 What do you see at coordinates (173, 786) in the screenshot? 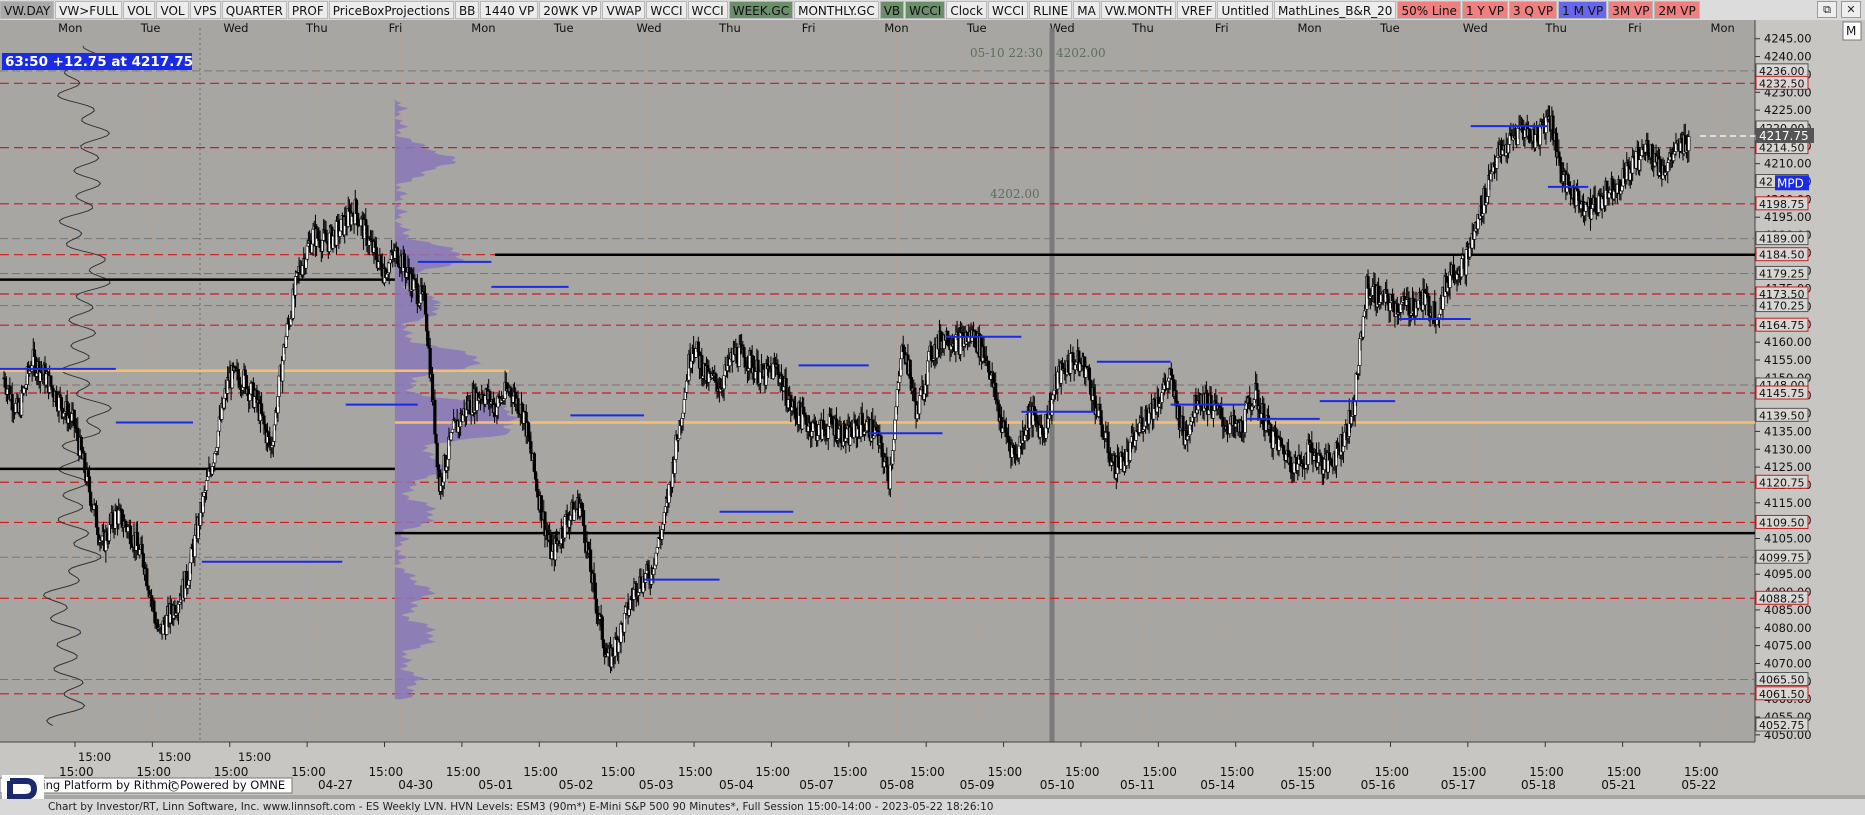
I see `omne-circle-icon: ◯` at bounding box center [173, 786].